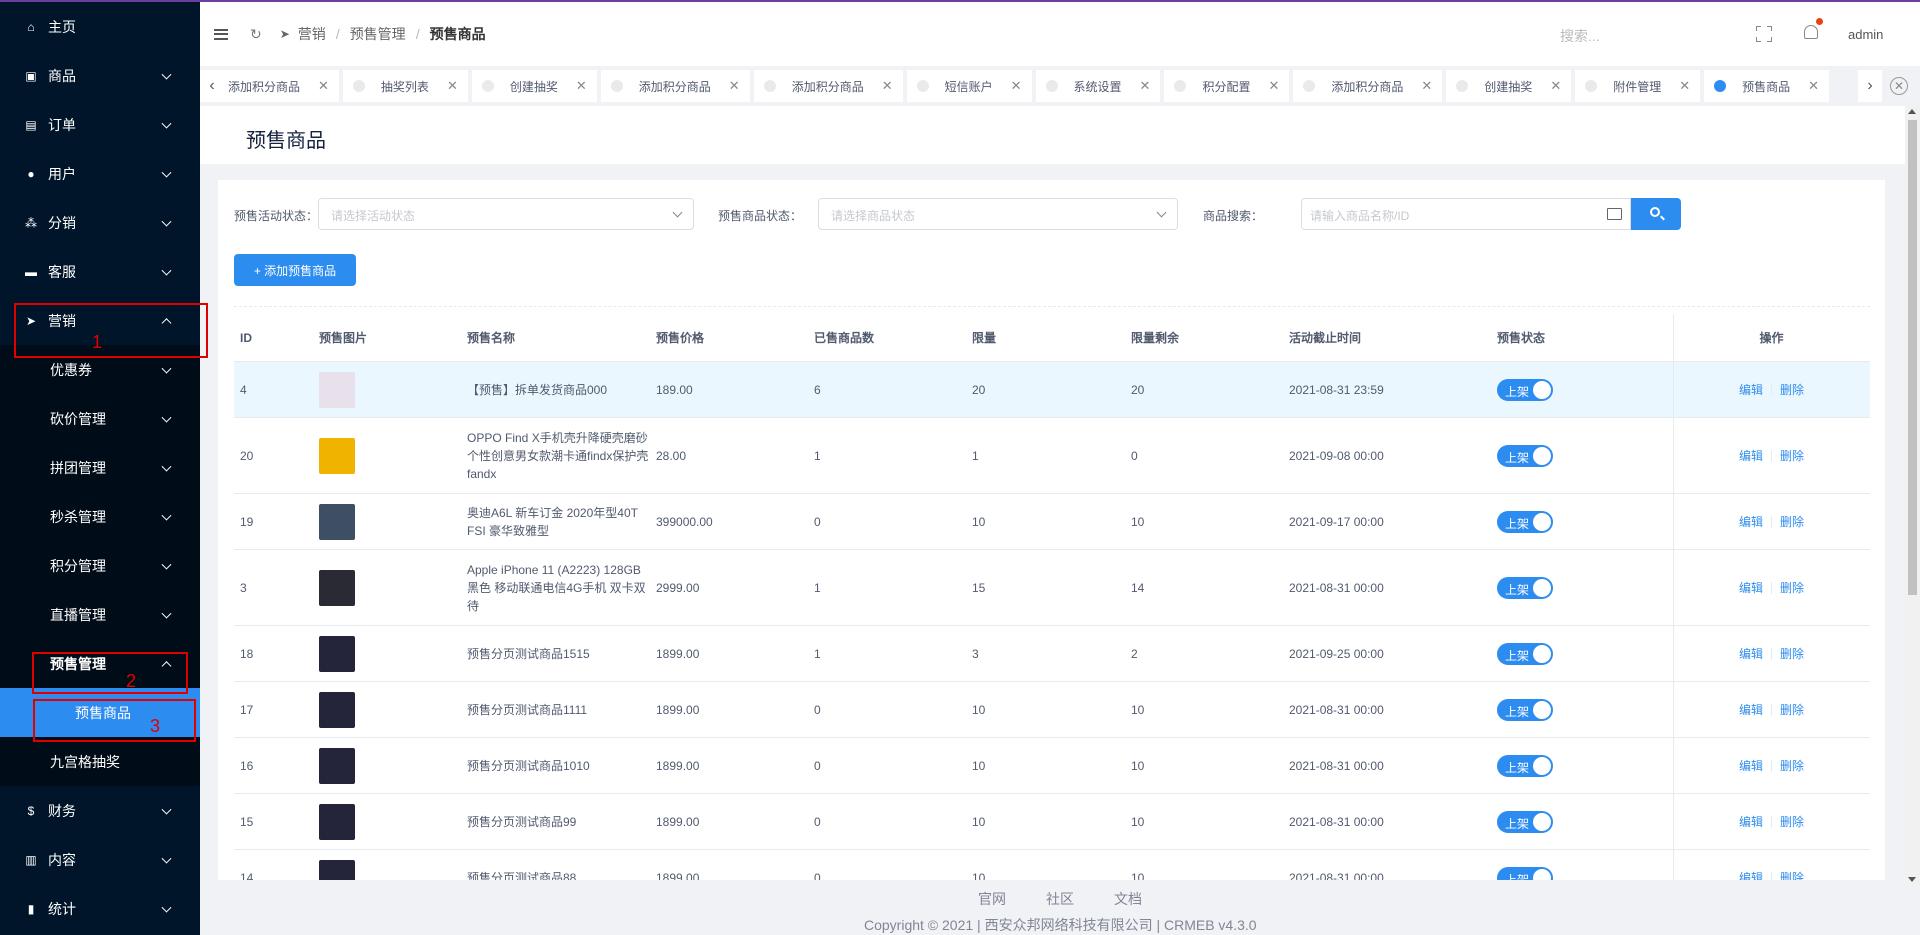  I want to click on sidebar-item-lottery: 九宫格抽奖, so click(100, 761).